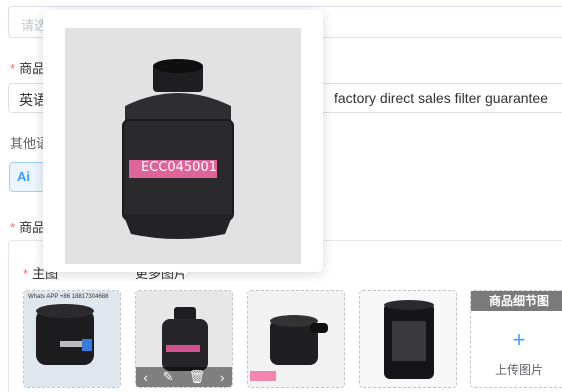  I want to click on popover-arrow, so click(185, 271).